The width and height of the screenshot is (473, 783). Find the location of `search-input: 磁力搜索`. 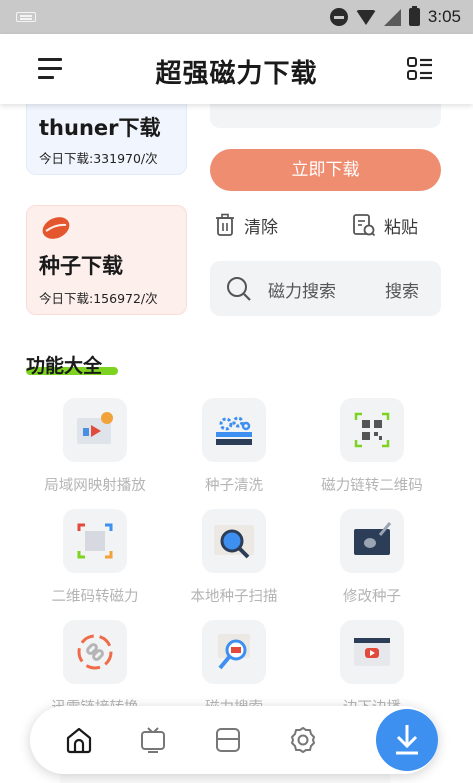

search-input: 磁力搜索 is located at coordinates (302, 289).